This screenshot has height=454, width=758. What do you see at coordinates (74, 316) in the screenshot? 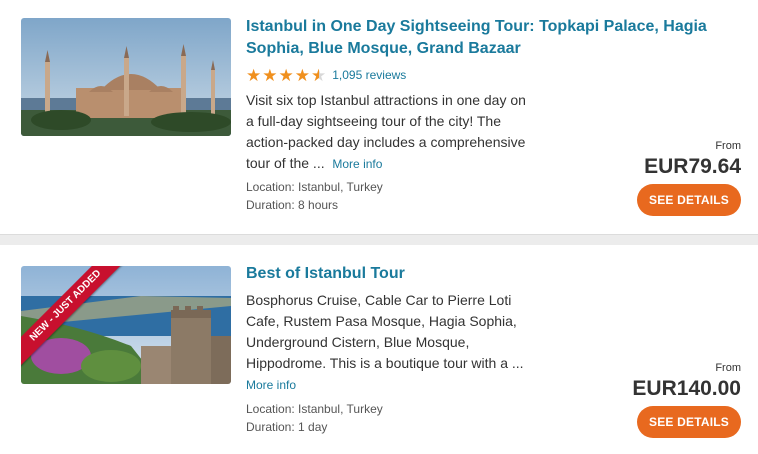
I see `new-badge: NEW - JUST ADDED` at bounding box center [74, 316].